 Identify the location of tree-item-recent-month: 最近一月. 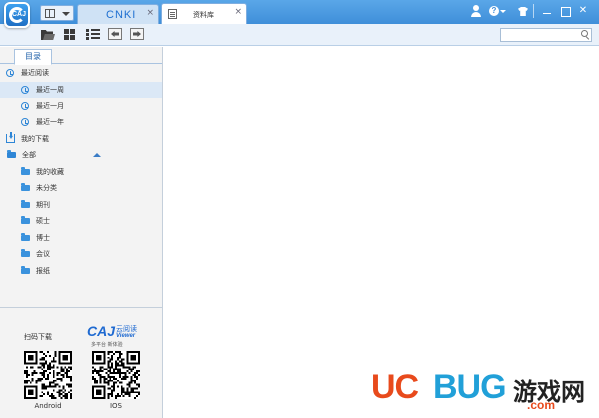
(81, 106).